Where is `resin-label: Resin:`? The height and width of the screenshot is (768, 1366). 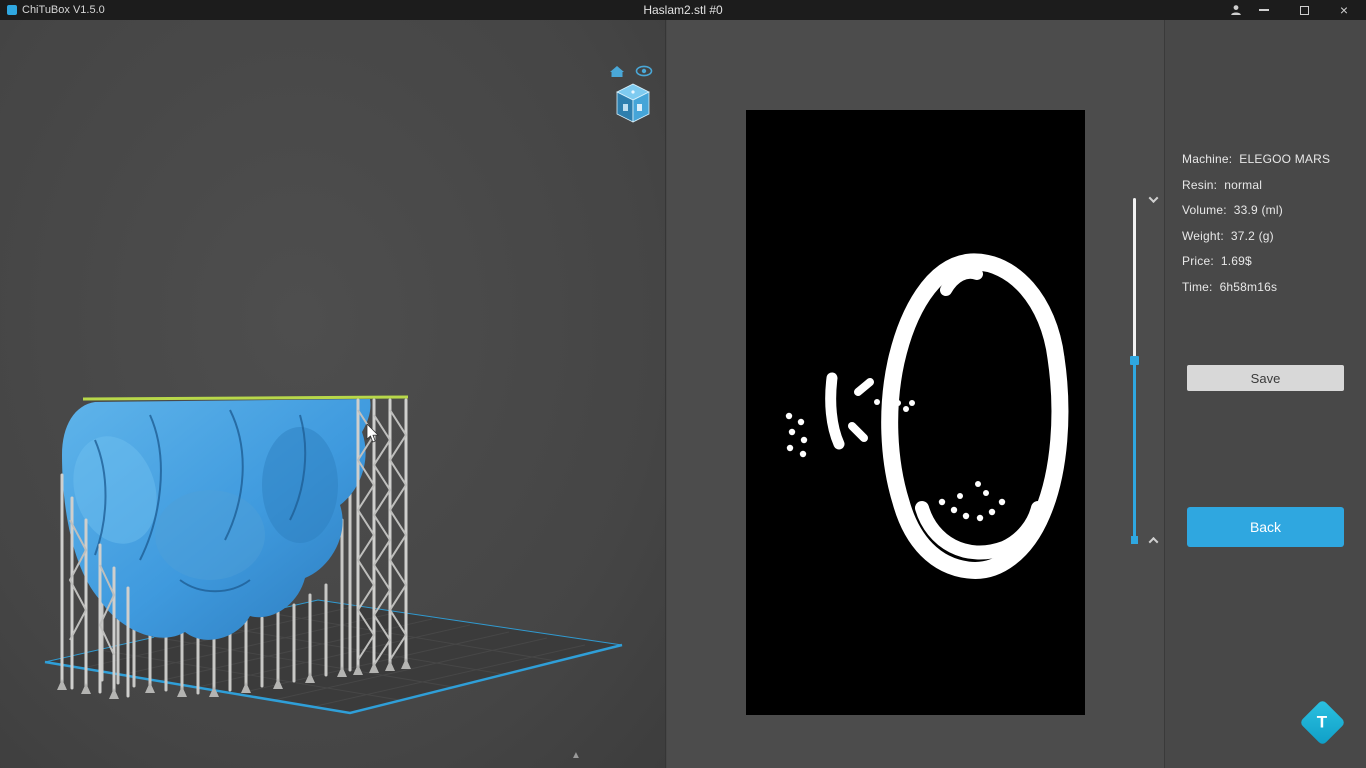
resin-label: Resin: is located at coordinates (1200, 184).